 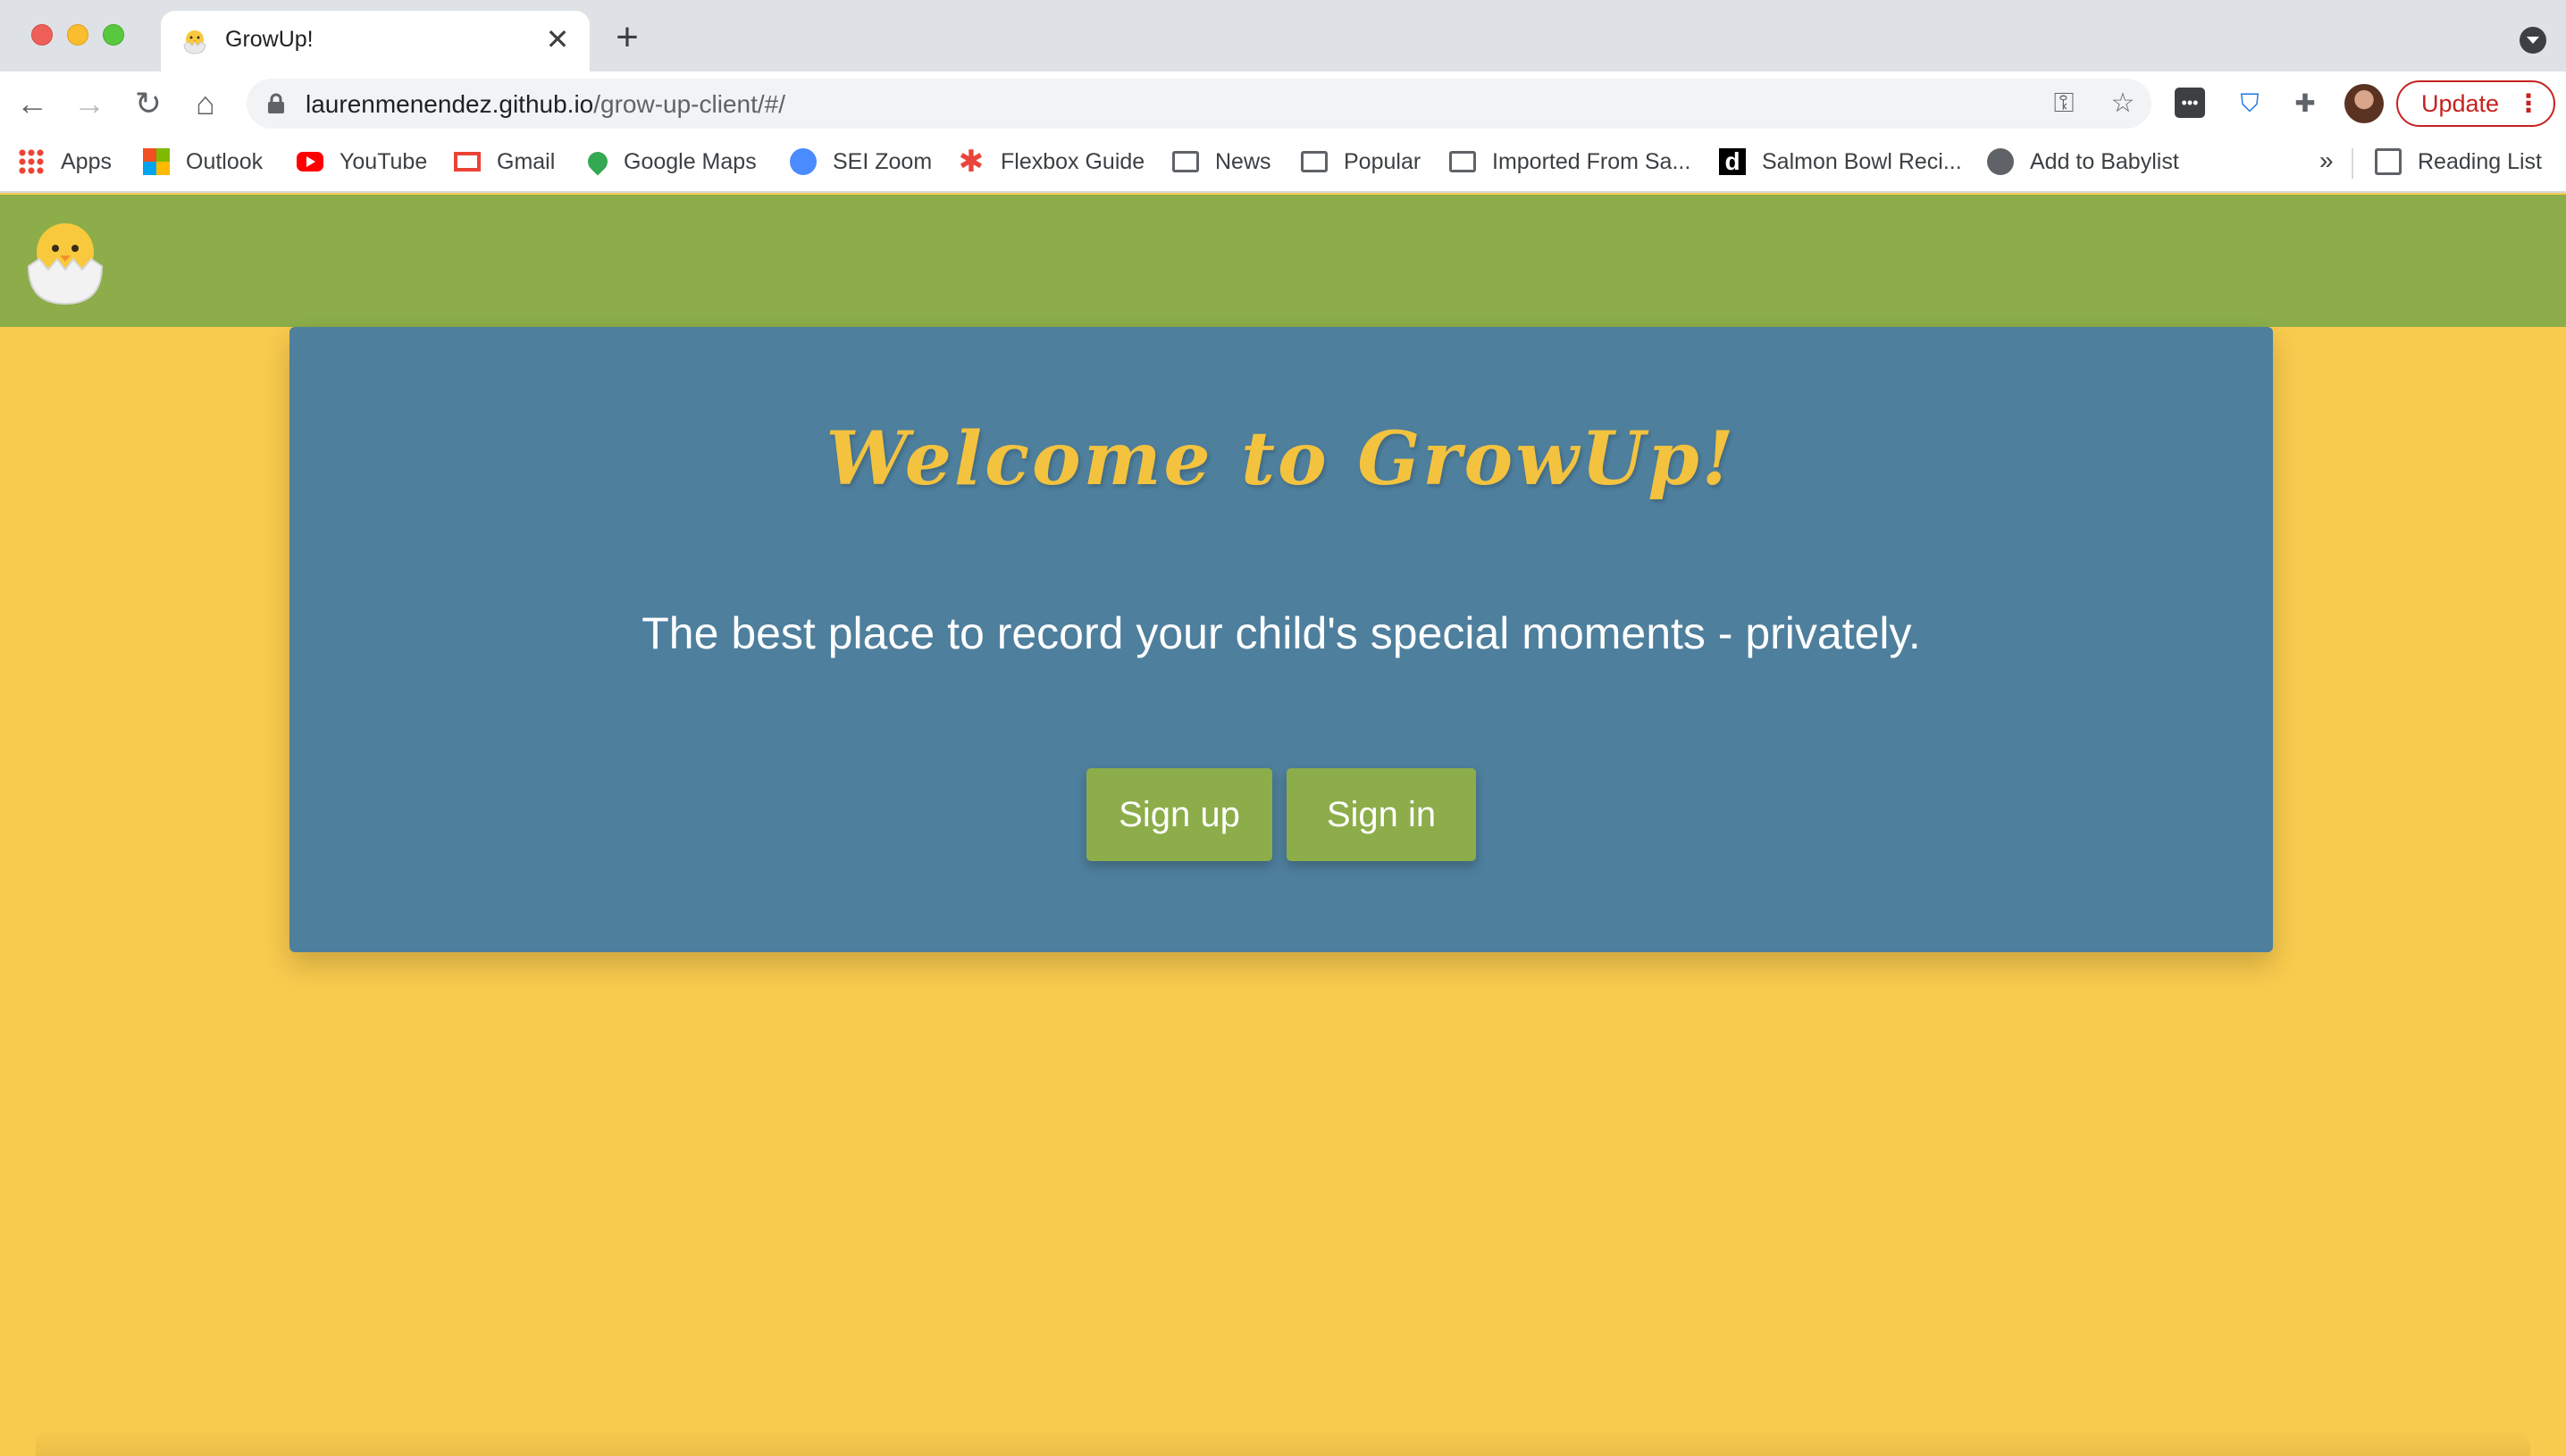 What do you see at coordinates (1179, 814) in the screenshot?
I see `sign-up-button: Sign up` at bounding box center [1179, 814].